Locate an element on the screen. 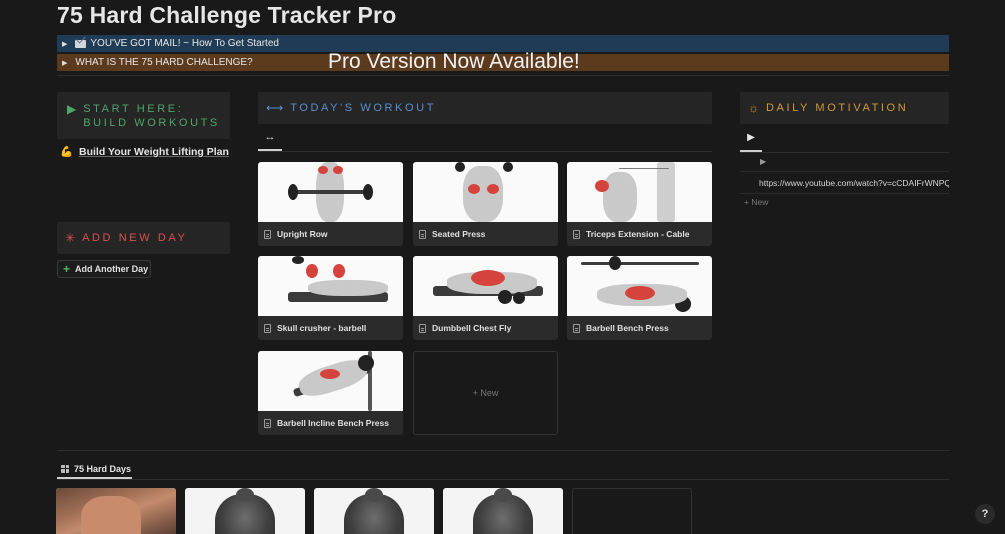 The image size is (1005, 534). workout-card-upright-row: Upright Row is located at coordinates (330, 204).